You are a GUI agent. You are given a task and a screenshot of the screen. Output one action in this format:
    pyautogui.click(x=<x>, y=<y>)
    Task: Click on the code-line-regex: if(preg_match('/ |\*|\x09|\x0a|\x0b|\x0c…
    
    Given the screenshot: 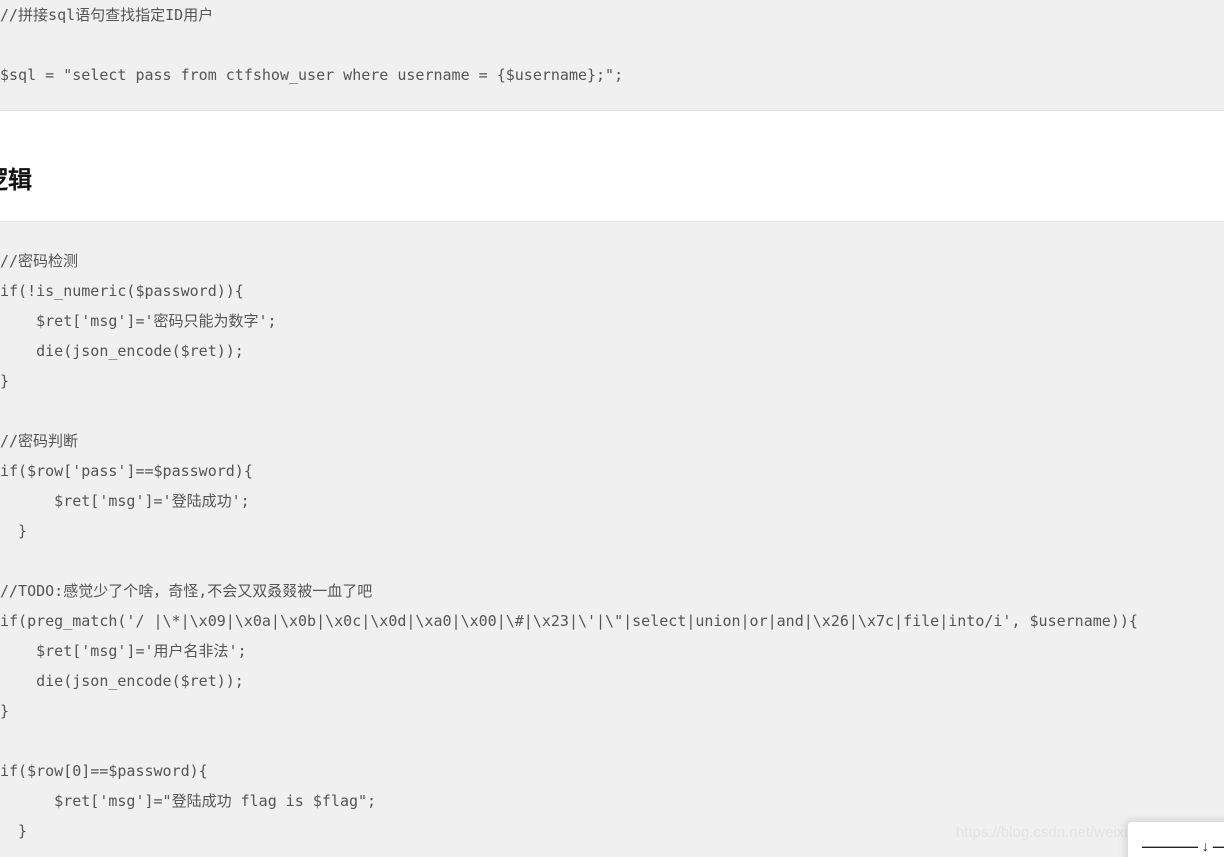 What is the action you would take?
    pyautogui.click(x=569, y=621)
    